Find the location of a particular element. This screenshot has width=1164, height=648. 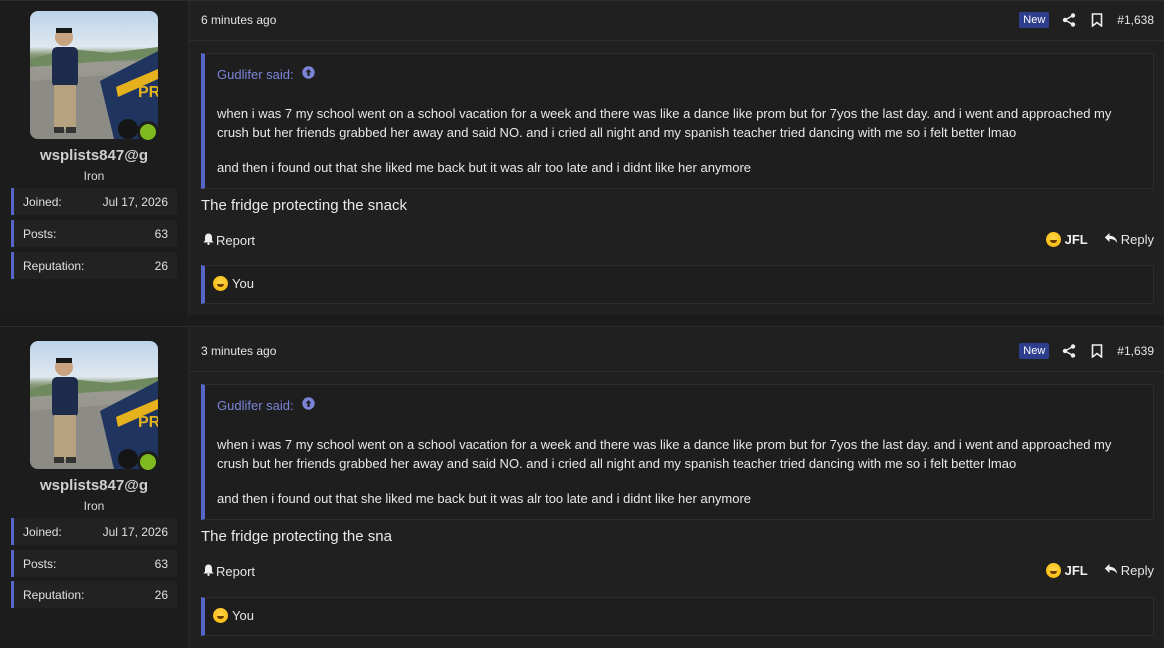

post-separator is located at coordinates (582, 320).